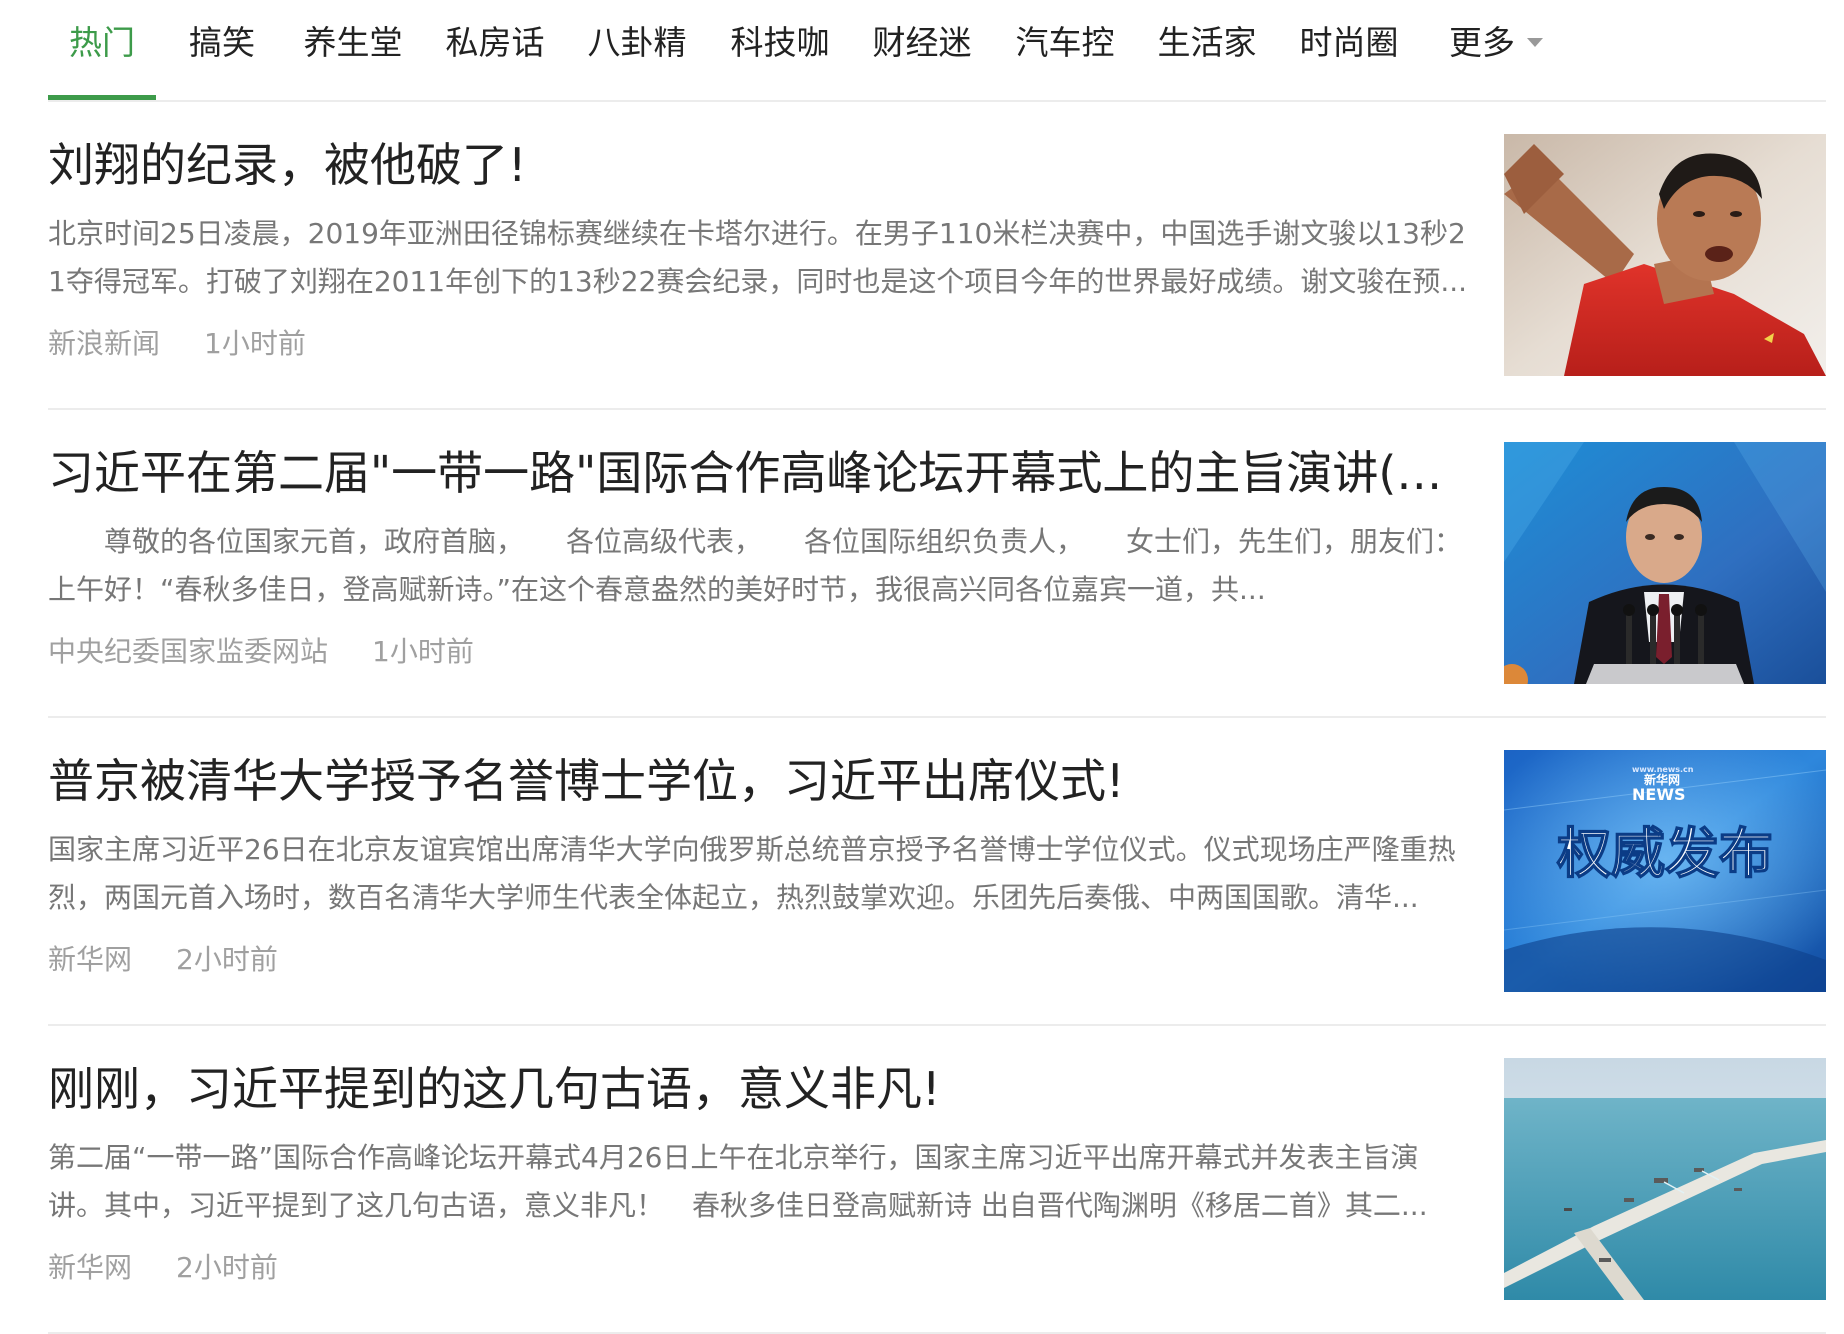 The height and width of the screenshot is (1334, 1844). I want to click on tab-label: 热门, so click(102, 42).